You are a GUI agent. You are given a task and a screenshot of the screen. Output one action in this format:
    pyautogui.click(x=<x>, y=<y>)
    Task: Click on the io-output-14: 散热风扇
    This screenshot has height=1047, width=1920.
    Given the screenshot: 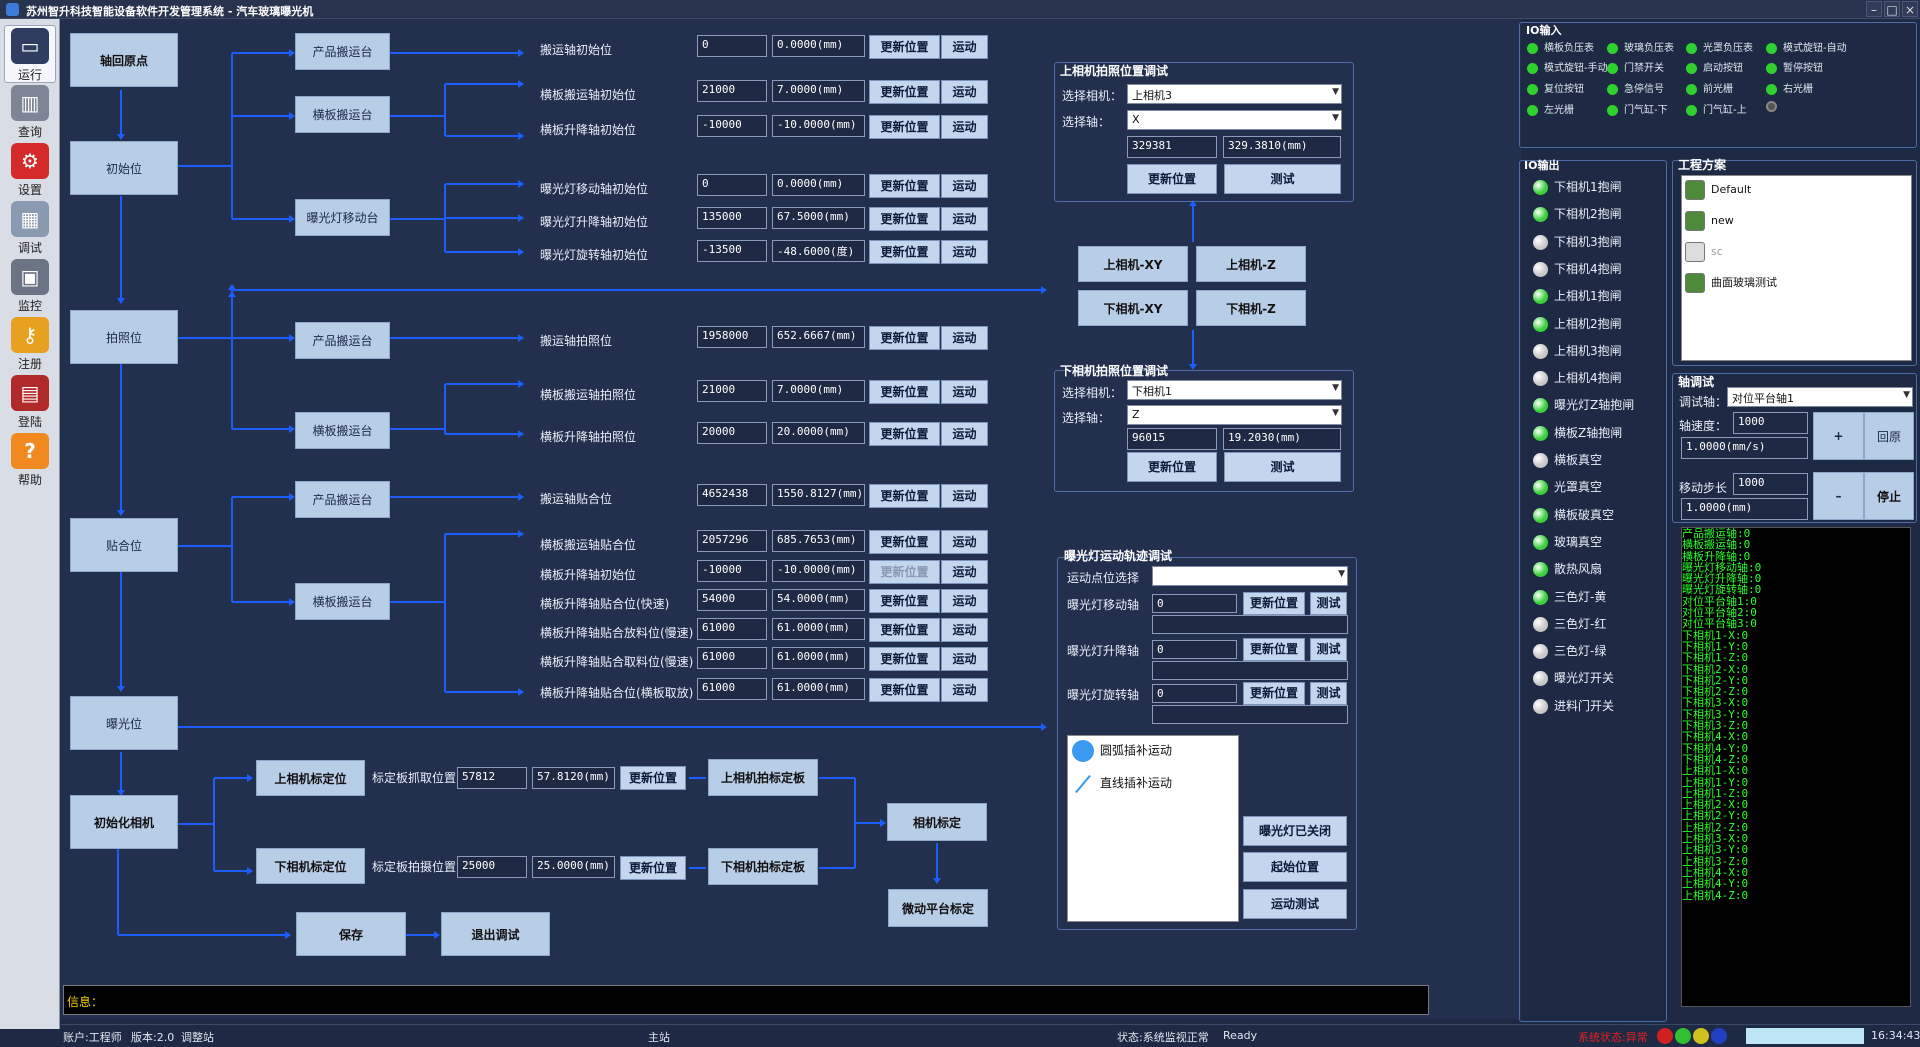 What is the action you would take?
    pyautogui.click(x=1567, y=569)
    